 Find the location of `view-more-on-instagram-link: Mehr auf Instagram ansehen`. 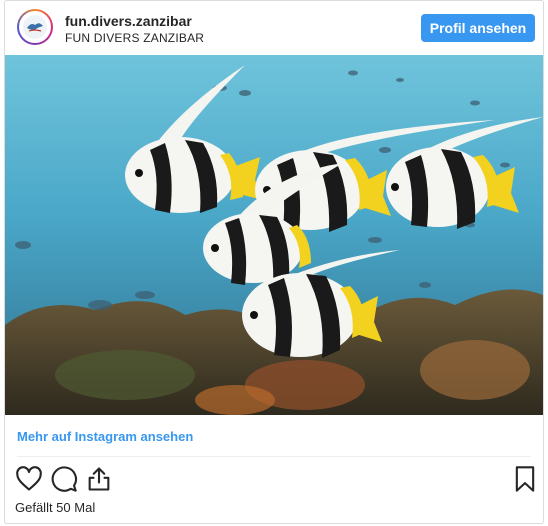

view-more-on-instagram-link: Mehr auf Instagram ansehen is located at coordinates (105, 436).